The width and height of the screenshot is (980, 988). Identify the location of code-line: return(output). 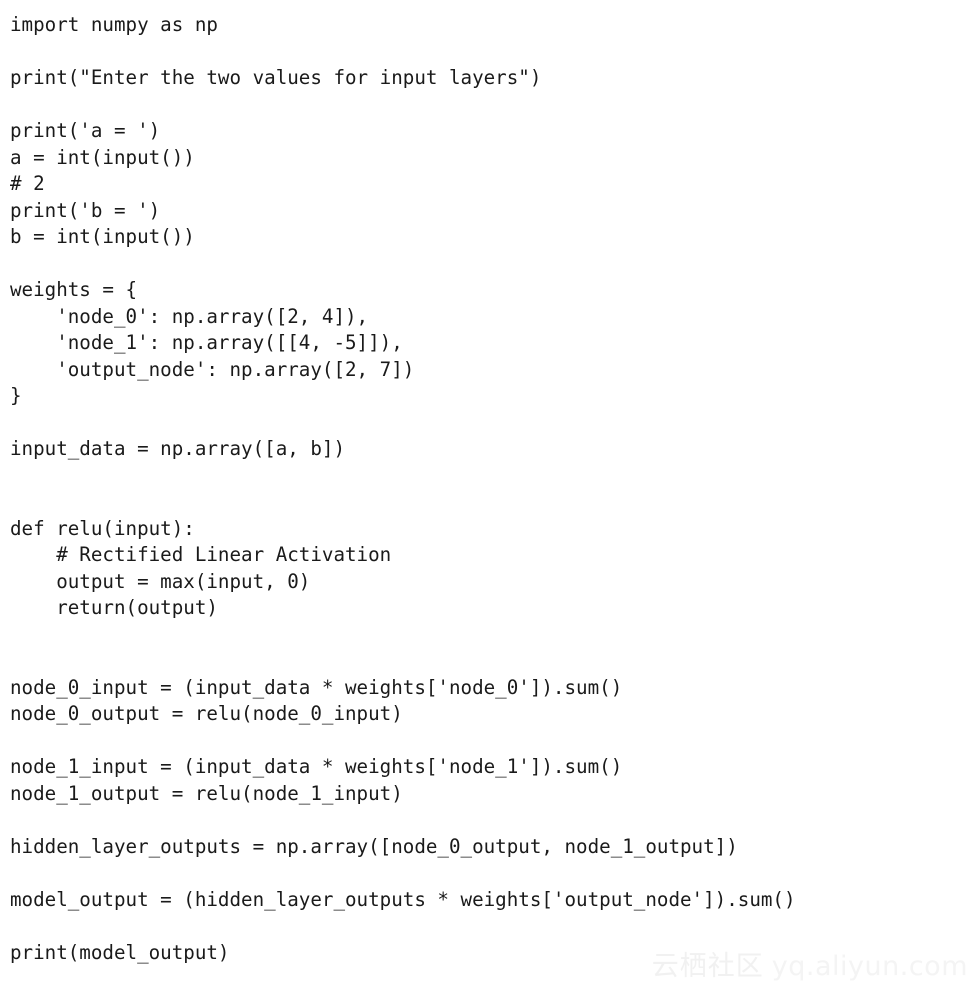
(114, 607).